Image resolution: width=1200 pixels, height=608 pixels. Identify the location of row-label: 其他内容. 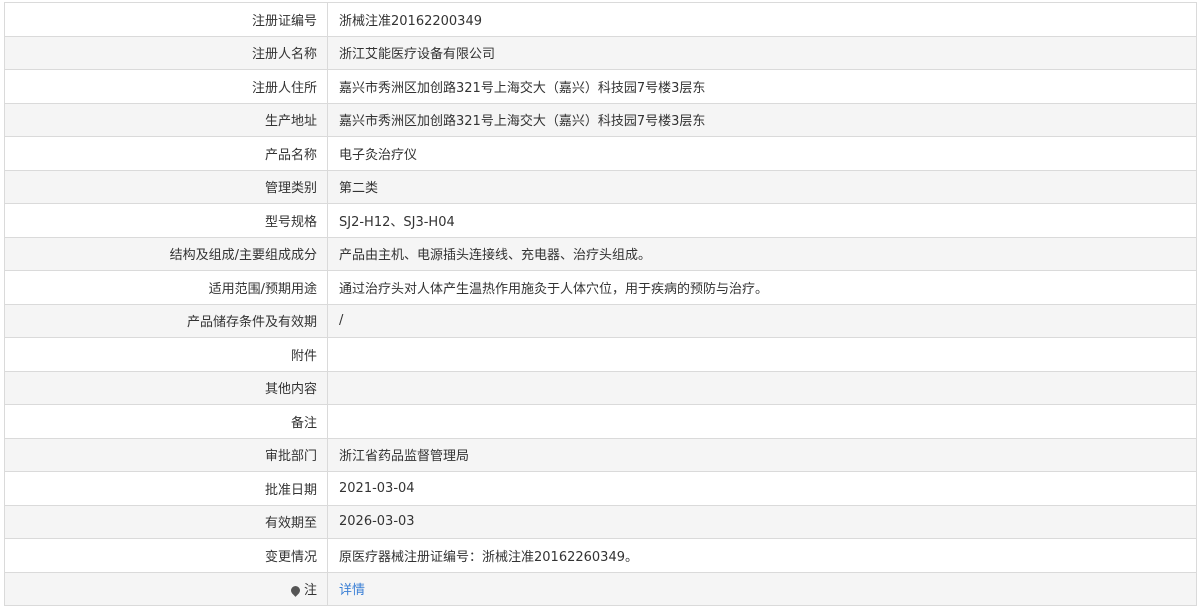
(166, 387).